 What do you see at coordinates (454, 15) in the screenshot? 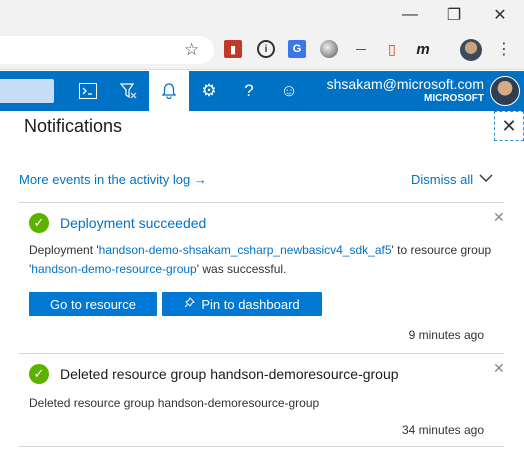
I see `maximize-button: ❐` at bounding box center [454, 15].